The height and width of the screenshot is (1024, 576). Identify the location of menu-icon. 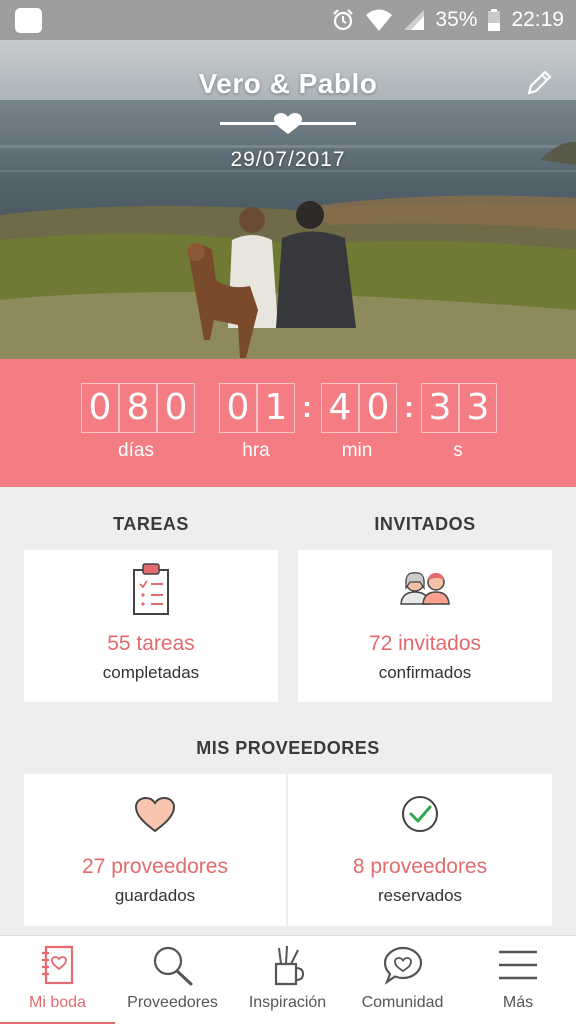
(518, 965).